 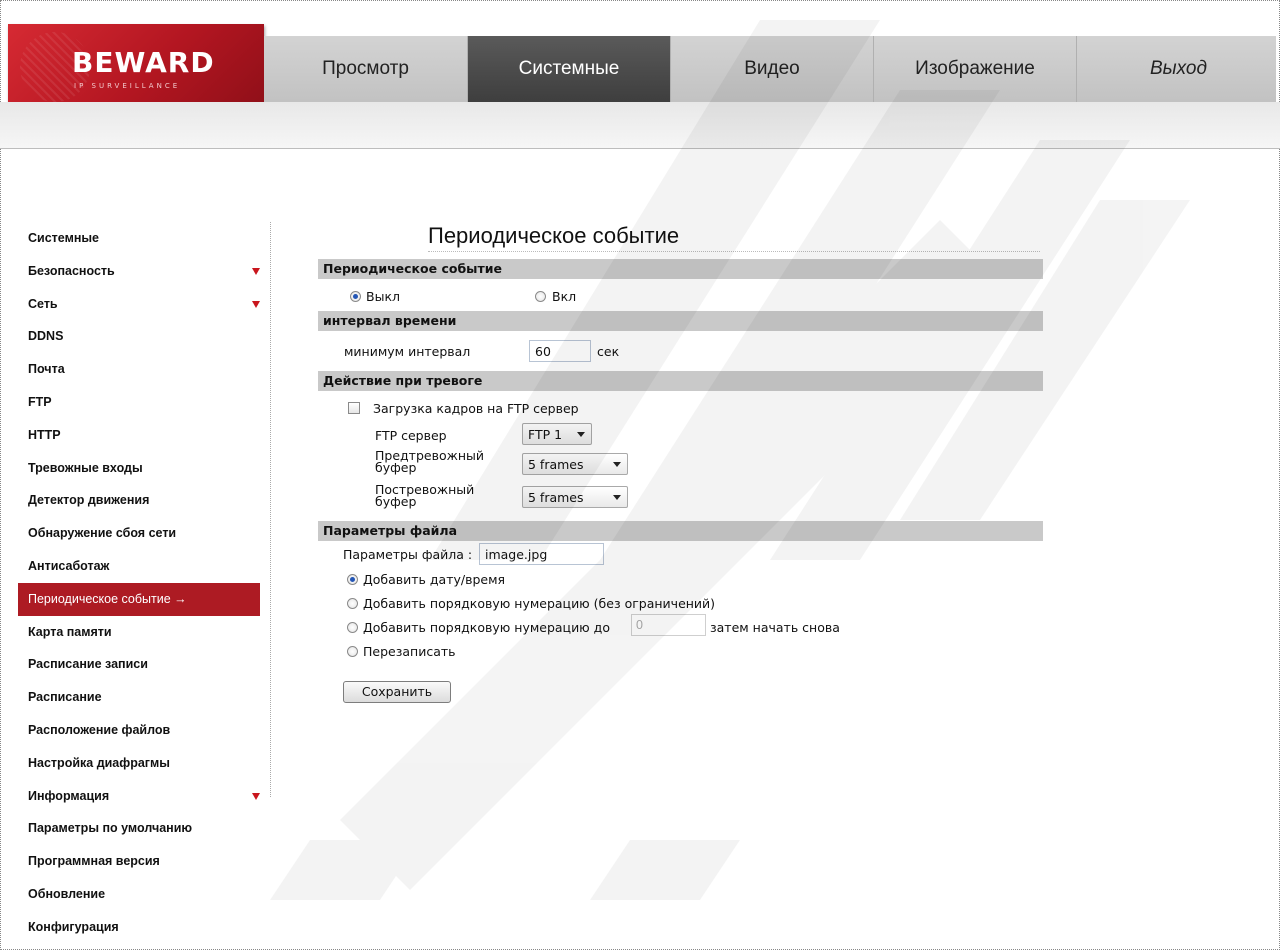 What do you see at coordinates (89, 500) in the screenshot?
I see `sidebar-item-label: Детектор движения` at bounding box center [89, 500].